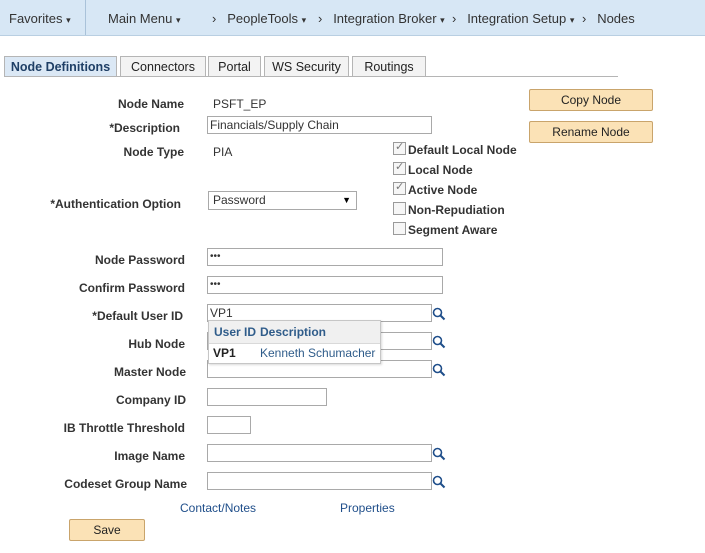 This screenshot has height=553, width=705. I want to click on tab-connectors: Connectors, so click(163, 66).